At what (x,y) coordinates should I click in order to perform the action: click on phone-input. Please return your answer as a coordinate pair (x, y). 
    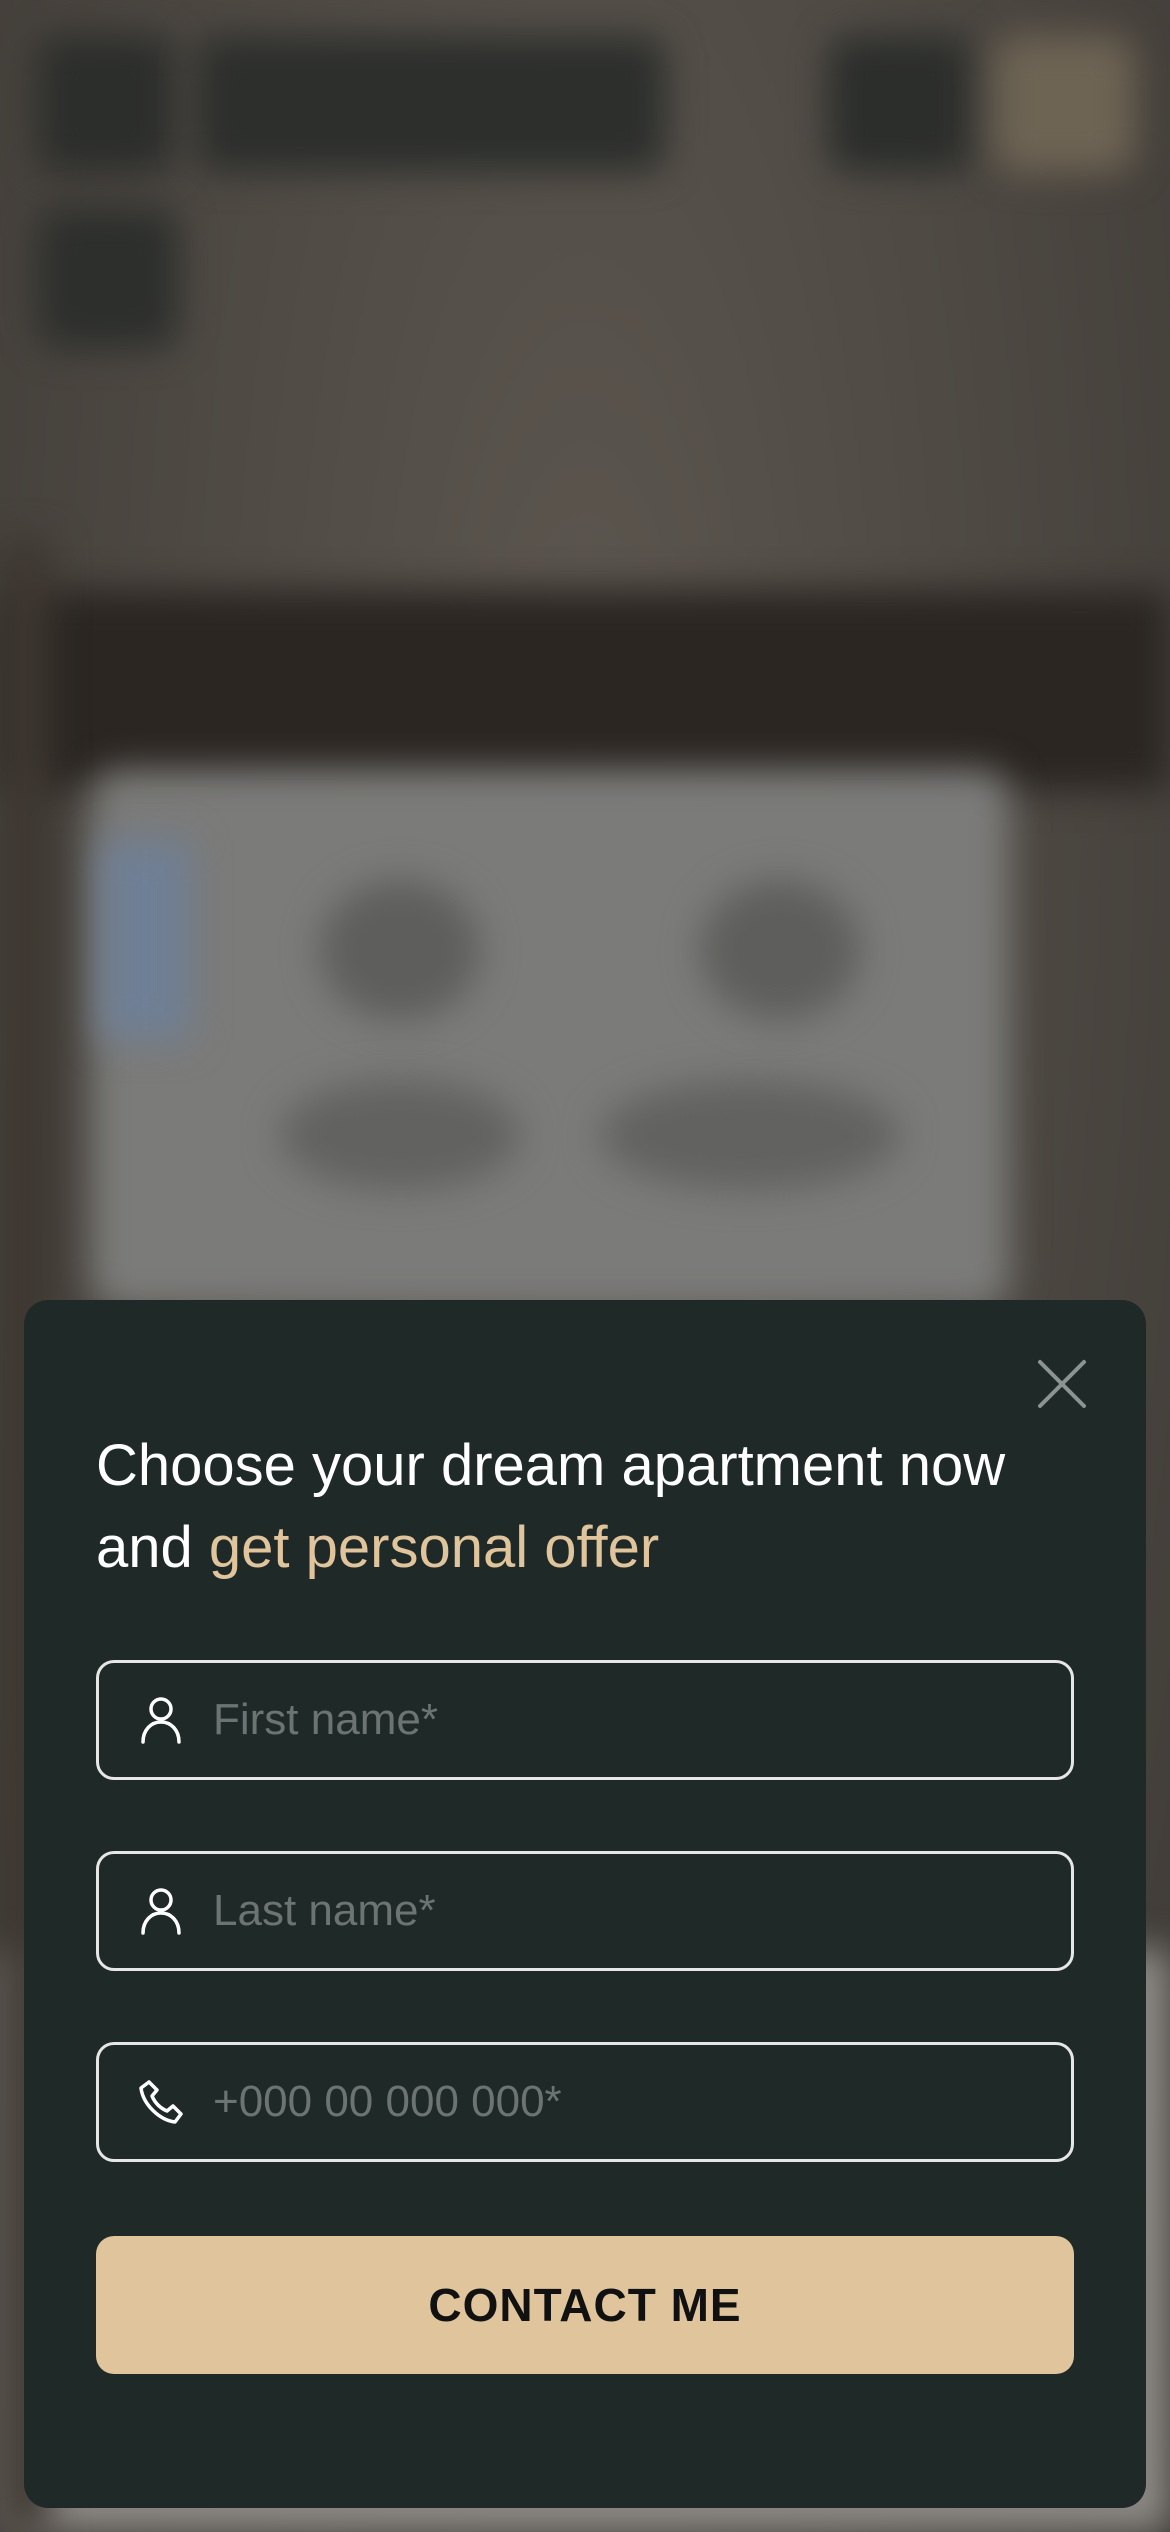
    Looking at the image, I should click on (627, 2102).